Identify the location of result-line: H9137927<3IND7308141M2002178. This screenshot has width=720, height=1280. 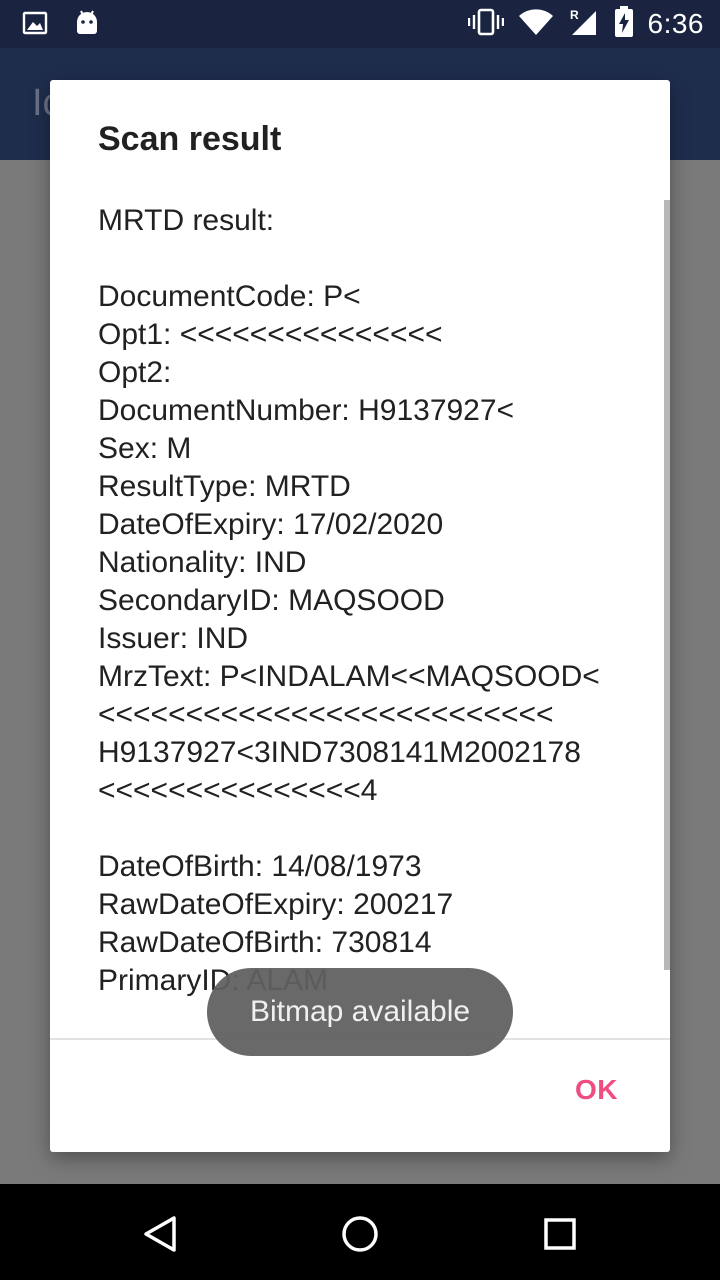
(339, 752).